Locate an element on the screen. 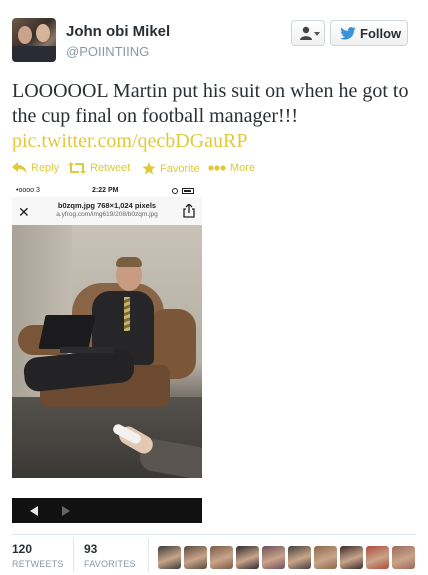 The image size is (428, 575). retweets-count: 120 is located at coordinates (22, 549).